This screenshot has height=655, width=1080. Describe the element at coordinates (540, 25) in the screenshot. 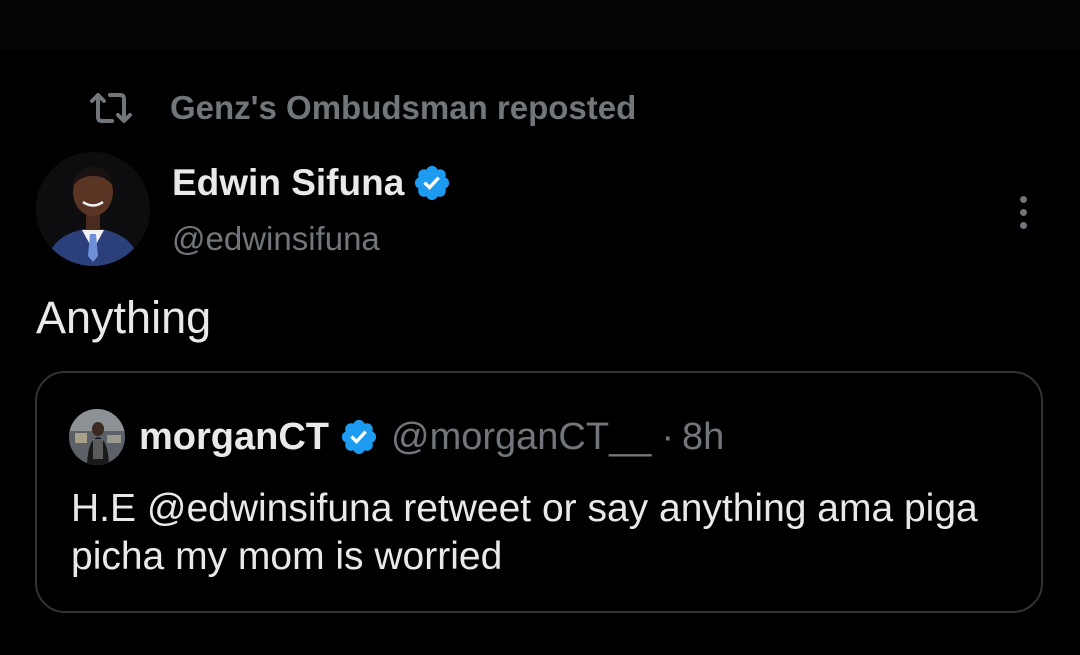

I see `top-bar-area` at that location.